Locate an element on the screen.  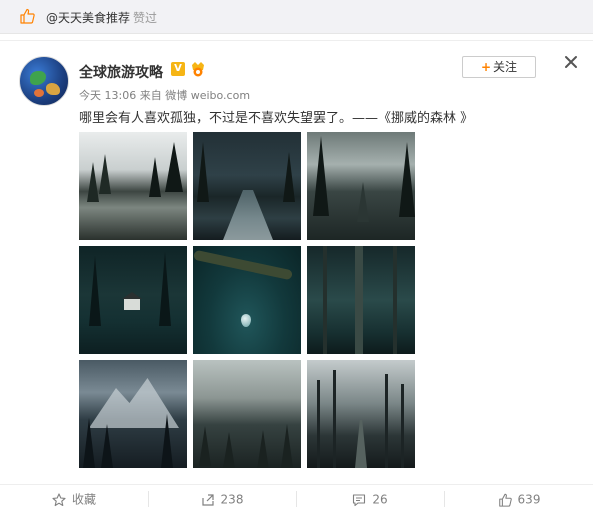
post-text: 哪里会有人喜欢孤独，不过是不喜欢失望罢了。——《挪威的森林 》 is located at coordinates (276, 118).